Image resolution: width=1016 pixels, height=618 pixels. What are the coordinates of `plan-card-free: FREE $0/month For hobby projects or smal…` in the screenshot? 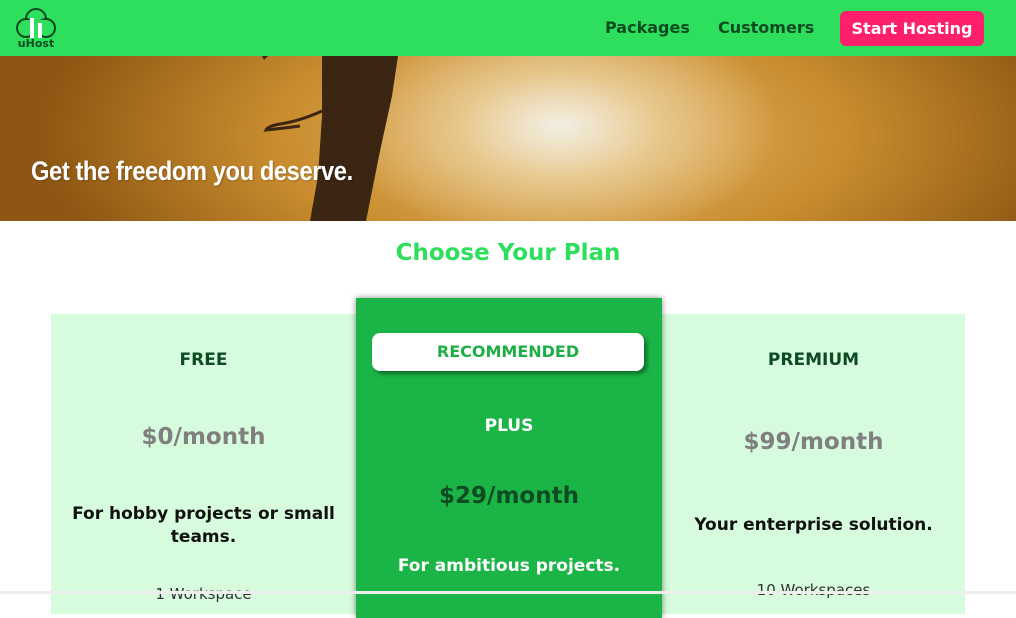 It's located at (203, 464).